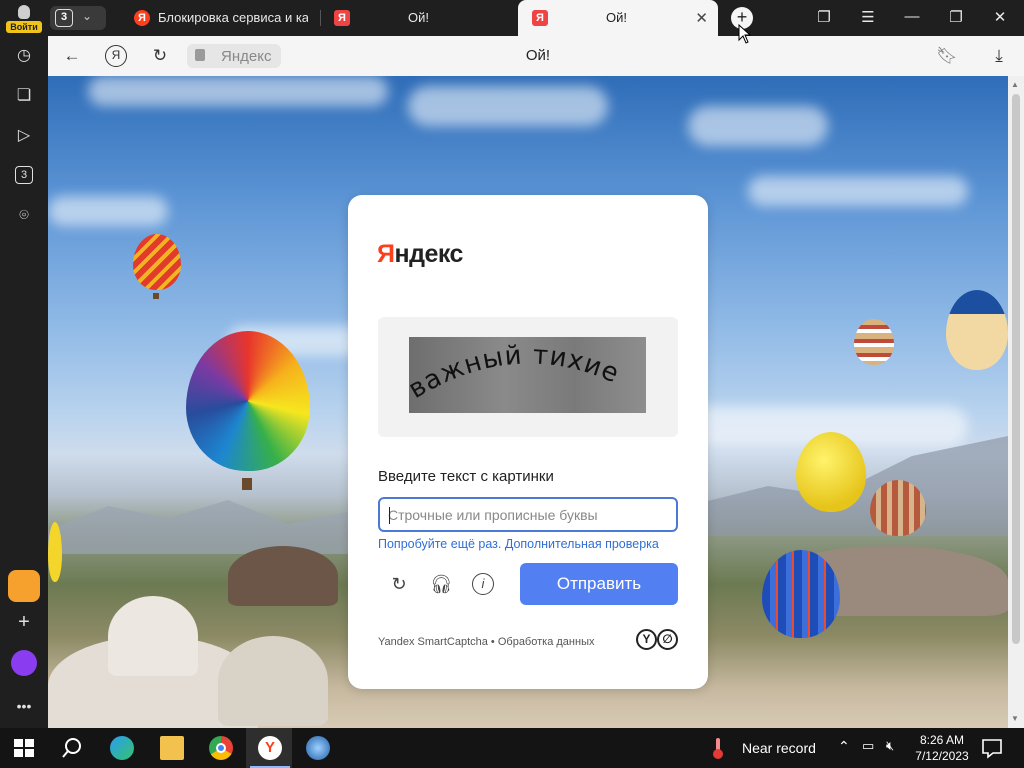 The height and width of the screenshot is (768, 1024). Describe the element at coordinates (389, 515) in the screenshot. I see `text-caret` at that location.